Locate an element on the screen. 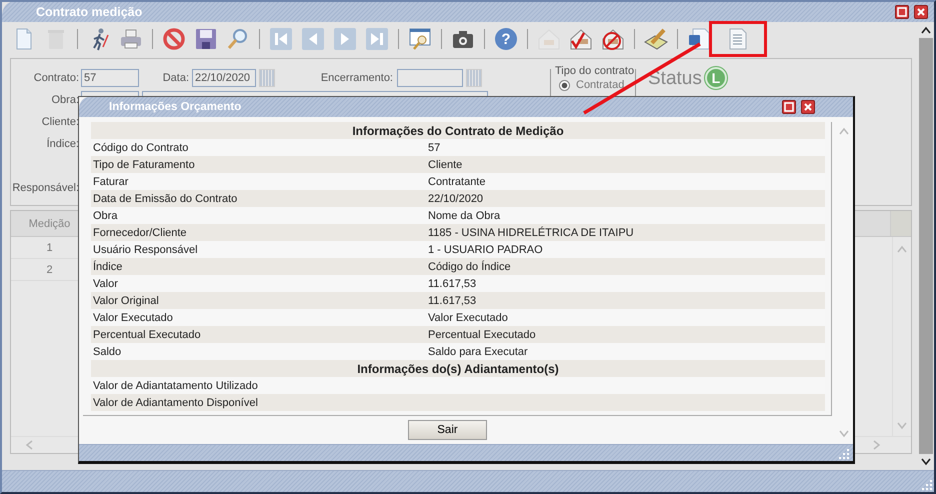  exit-button: Sair is located at coordinates (447, 430).